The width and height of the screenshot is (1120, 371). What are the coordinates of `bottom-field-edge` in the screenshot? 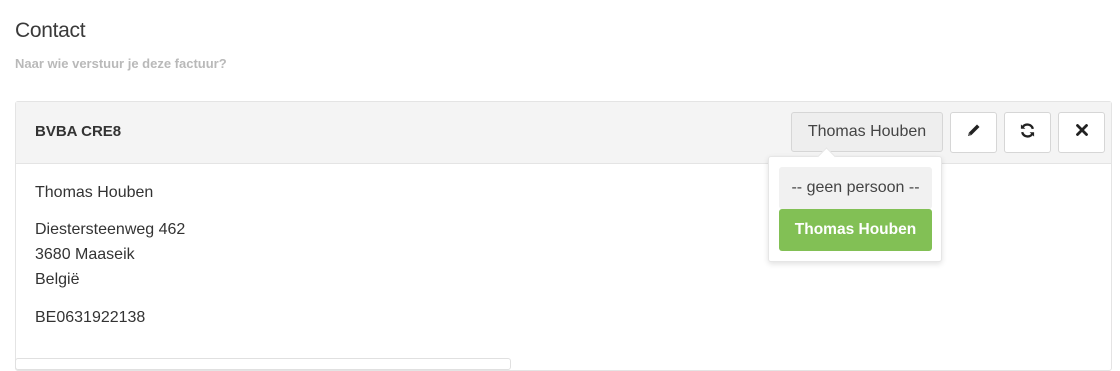 It's located at (263, 364).